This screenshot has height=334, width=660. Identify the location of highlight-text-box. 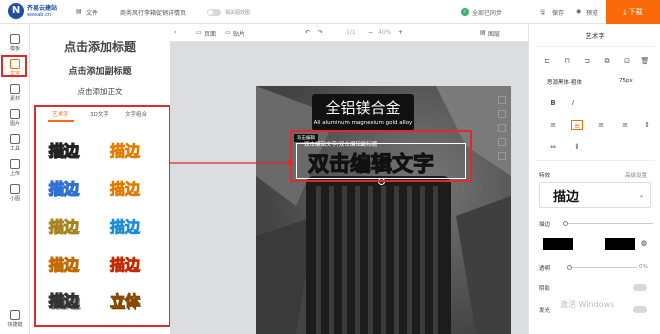
(381, 156).